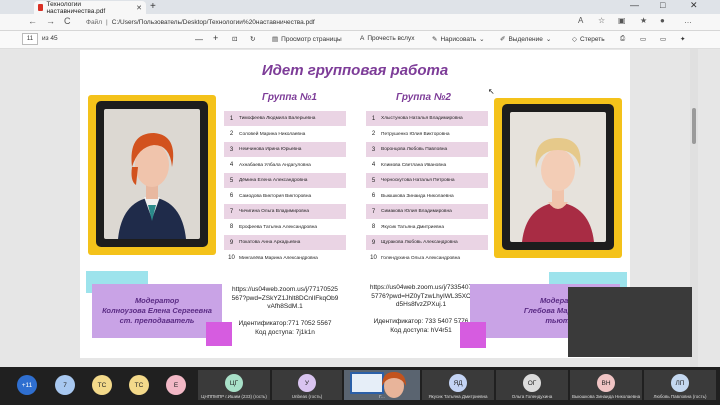  I want to click on participant-avatar: Е, so click(176, 385).